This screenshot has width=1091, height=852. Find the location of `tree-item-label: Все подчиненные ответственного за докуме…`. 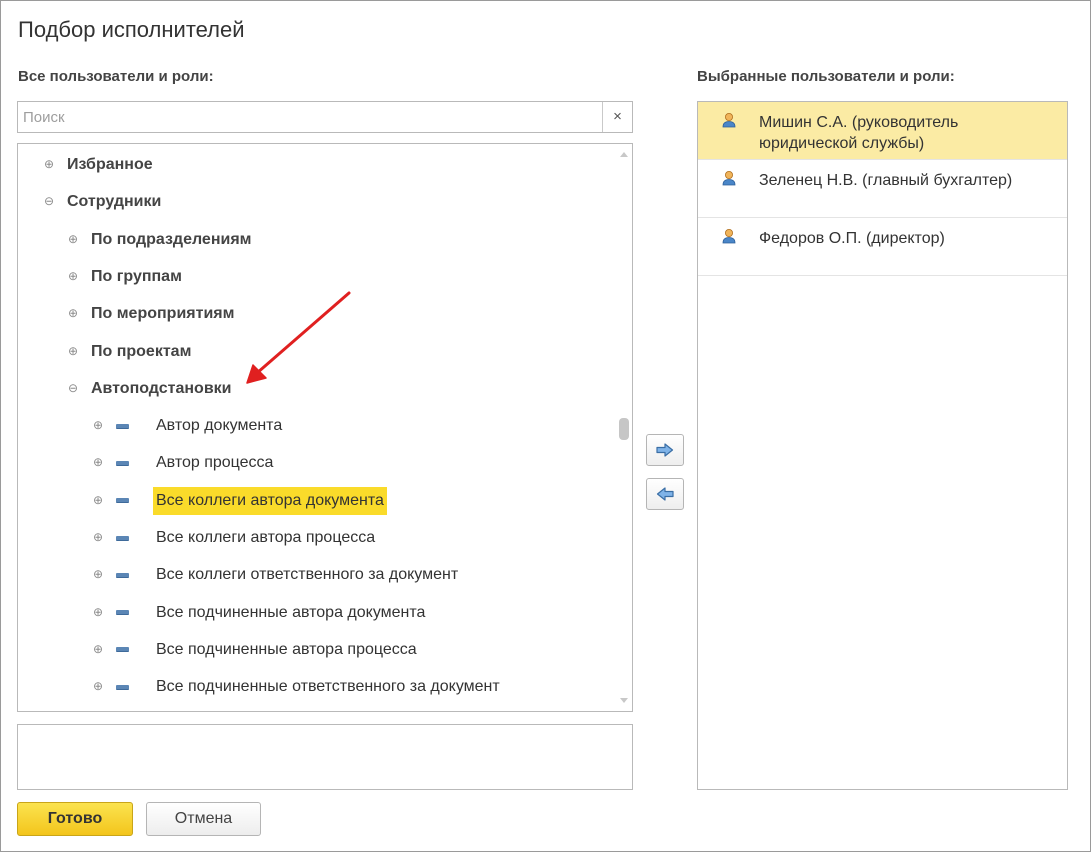

tree-item-label: Все подчиненные ответственного за докуме… is located at coordinates (328, 687).